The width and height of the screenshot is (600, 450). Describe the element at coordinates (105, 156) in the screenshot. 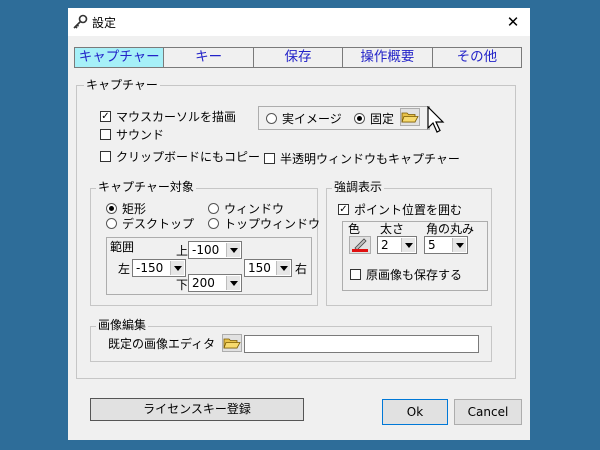

I see `clipboard-check` at that location.